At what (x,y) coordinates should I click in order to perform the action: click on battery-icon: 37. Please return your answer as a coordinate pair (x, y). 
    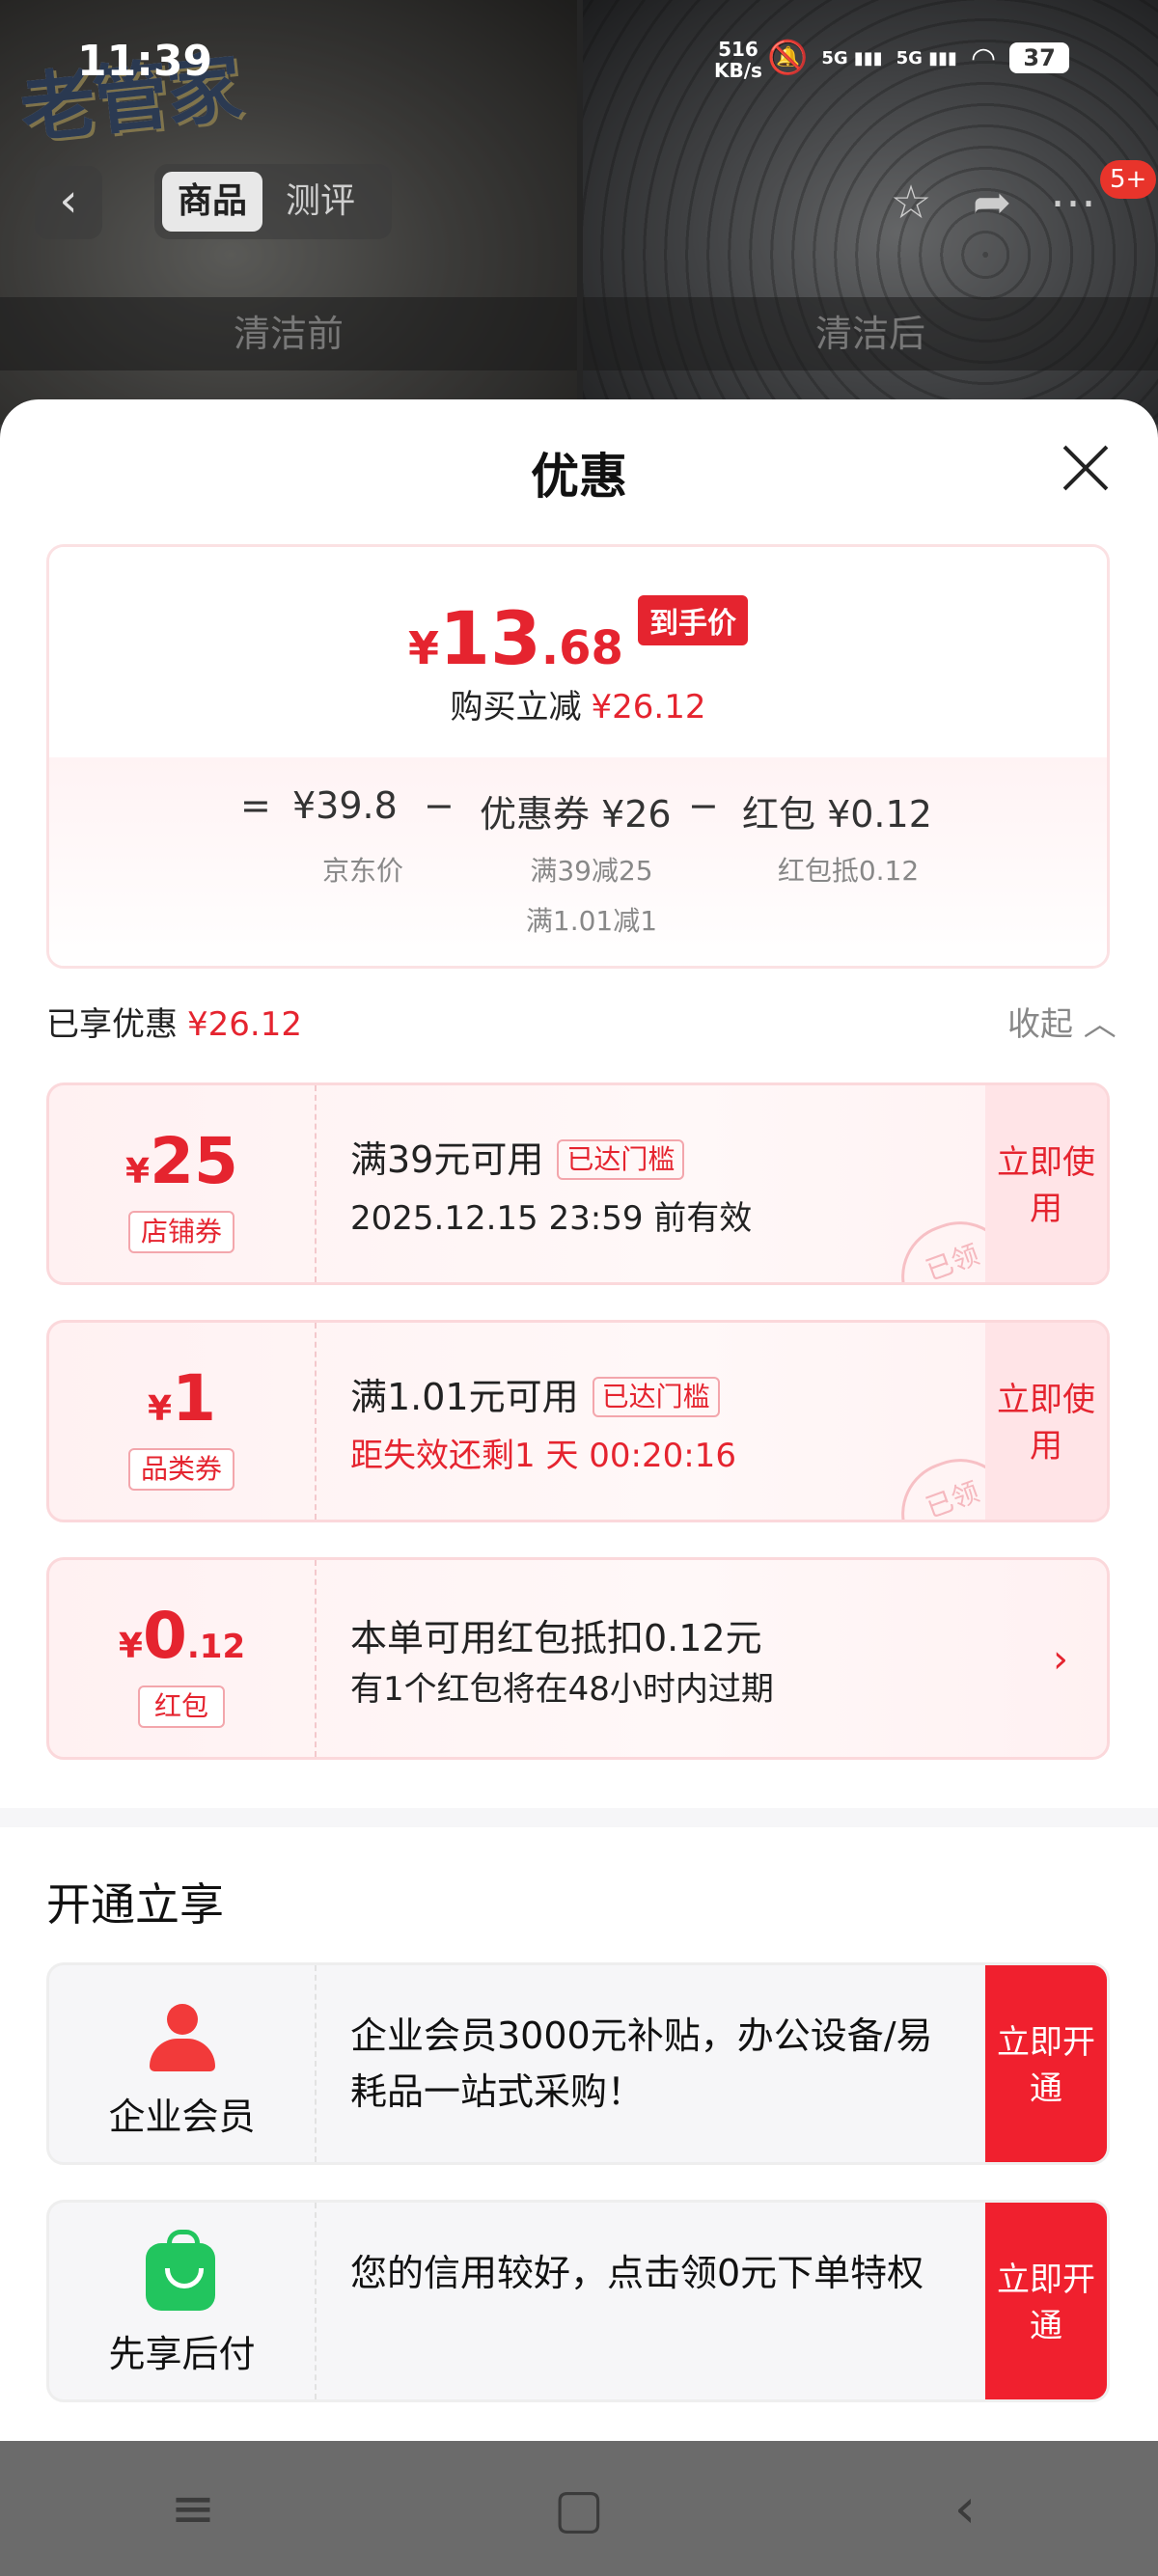
    Looking at the image, I should click on (1039, 58).